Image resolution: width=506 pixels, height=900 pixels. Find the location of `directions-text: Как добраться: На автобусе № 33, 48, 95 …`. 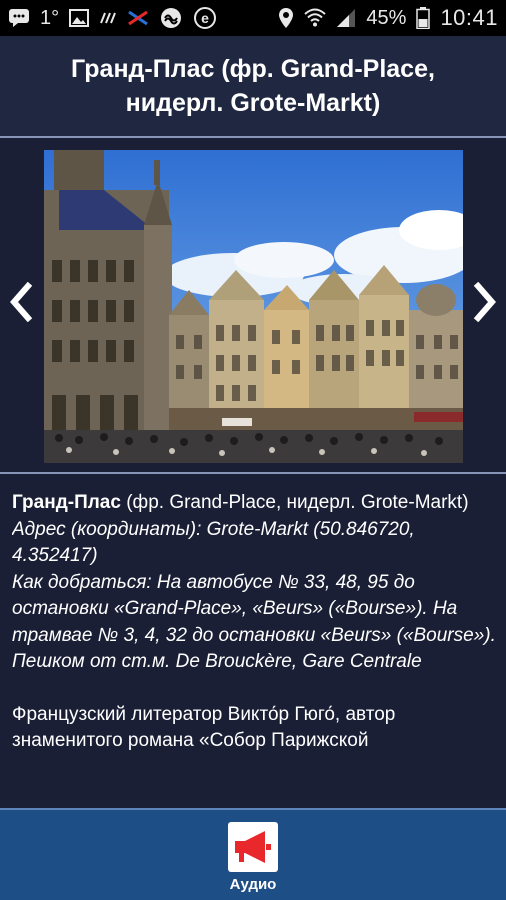

directions-text: Как добраться: На автобусе № 33, 48, 95 … is located at coordinates (254, 622).